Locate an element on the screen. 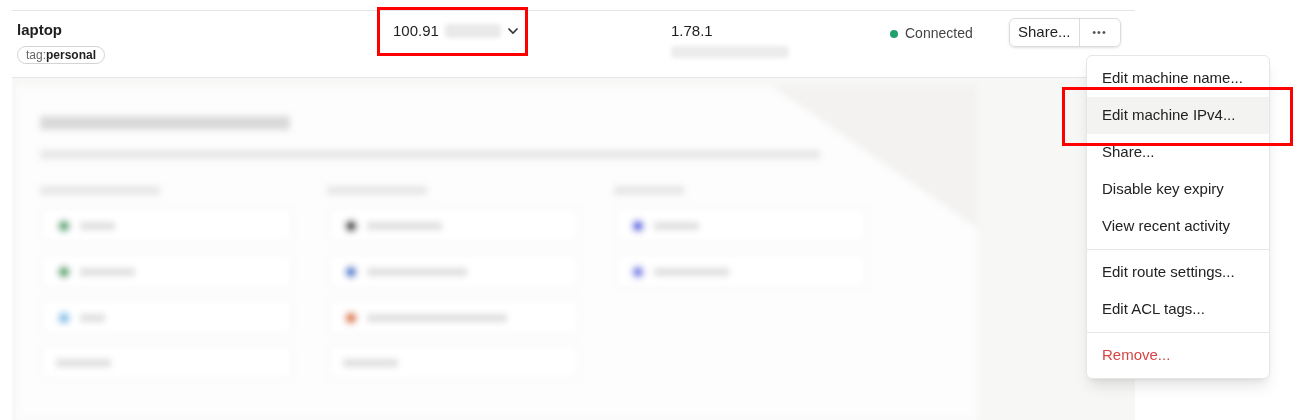 The width and height of the screenshot is (1300, 420). menu-item: Disable key expiry is located at coordinates (1178, 189).